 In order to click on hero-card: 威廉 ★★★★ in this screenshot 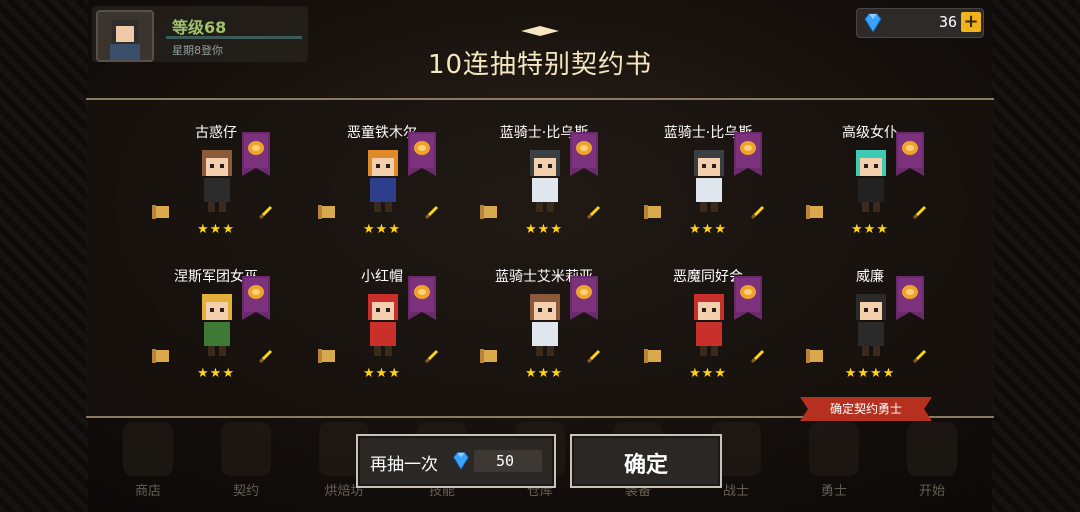, I will do `click(870, 331)`.